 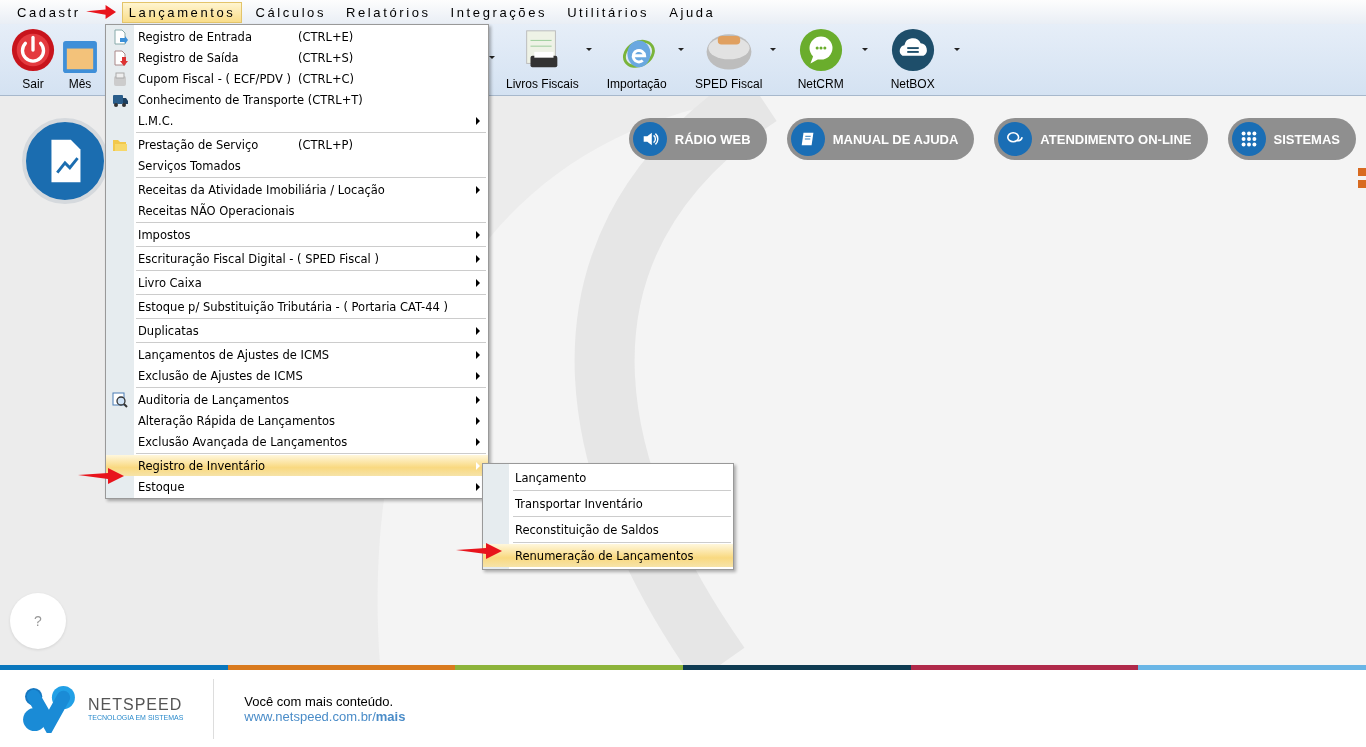 I want to click on menu-item: Impostos, so click(x=297, y=234).